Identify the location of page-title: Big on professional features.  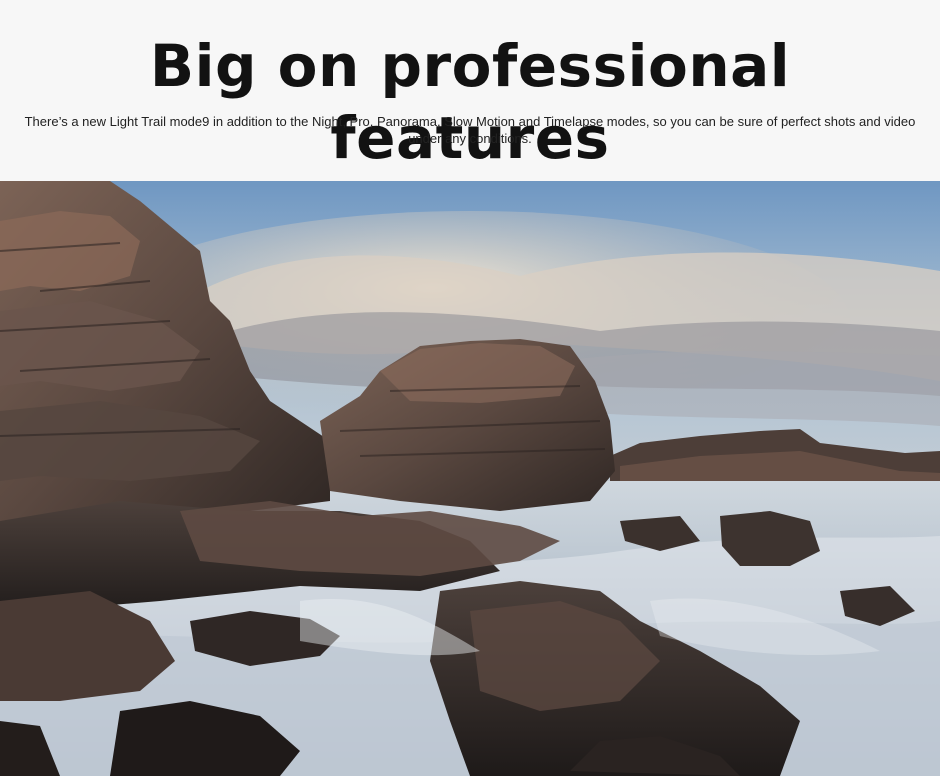
(470, 102).